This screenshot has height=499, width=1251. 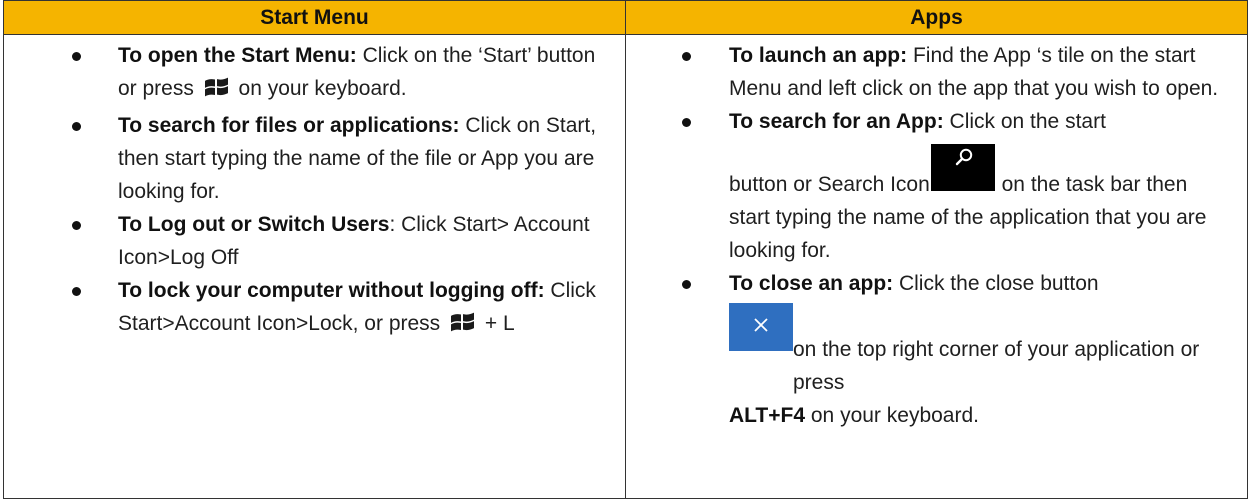 I want to click on item-text: Click the close button, so click(x=996, y=283).